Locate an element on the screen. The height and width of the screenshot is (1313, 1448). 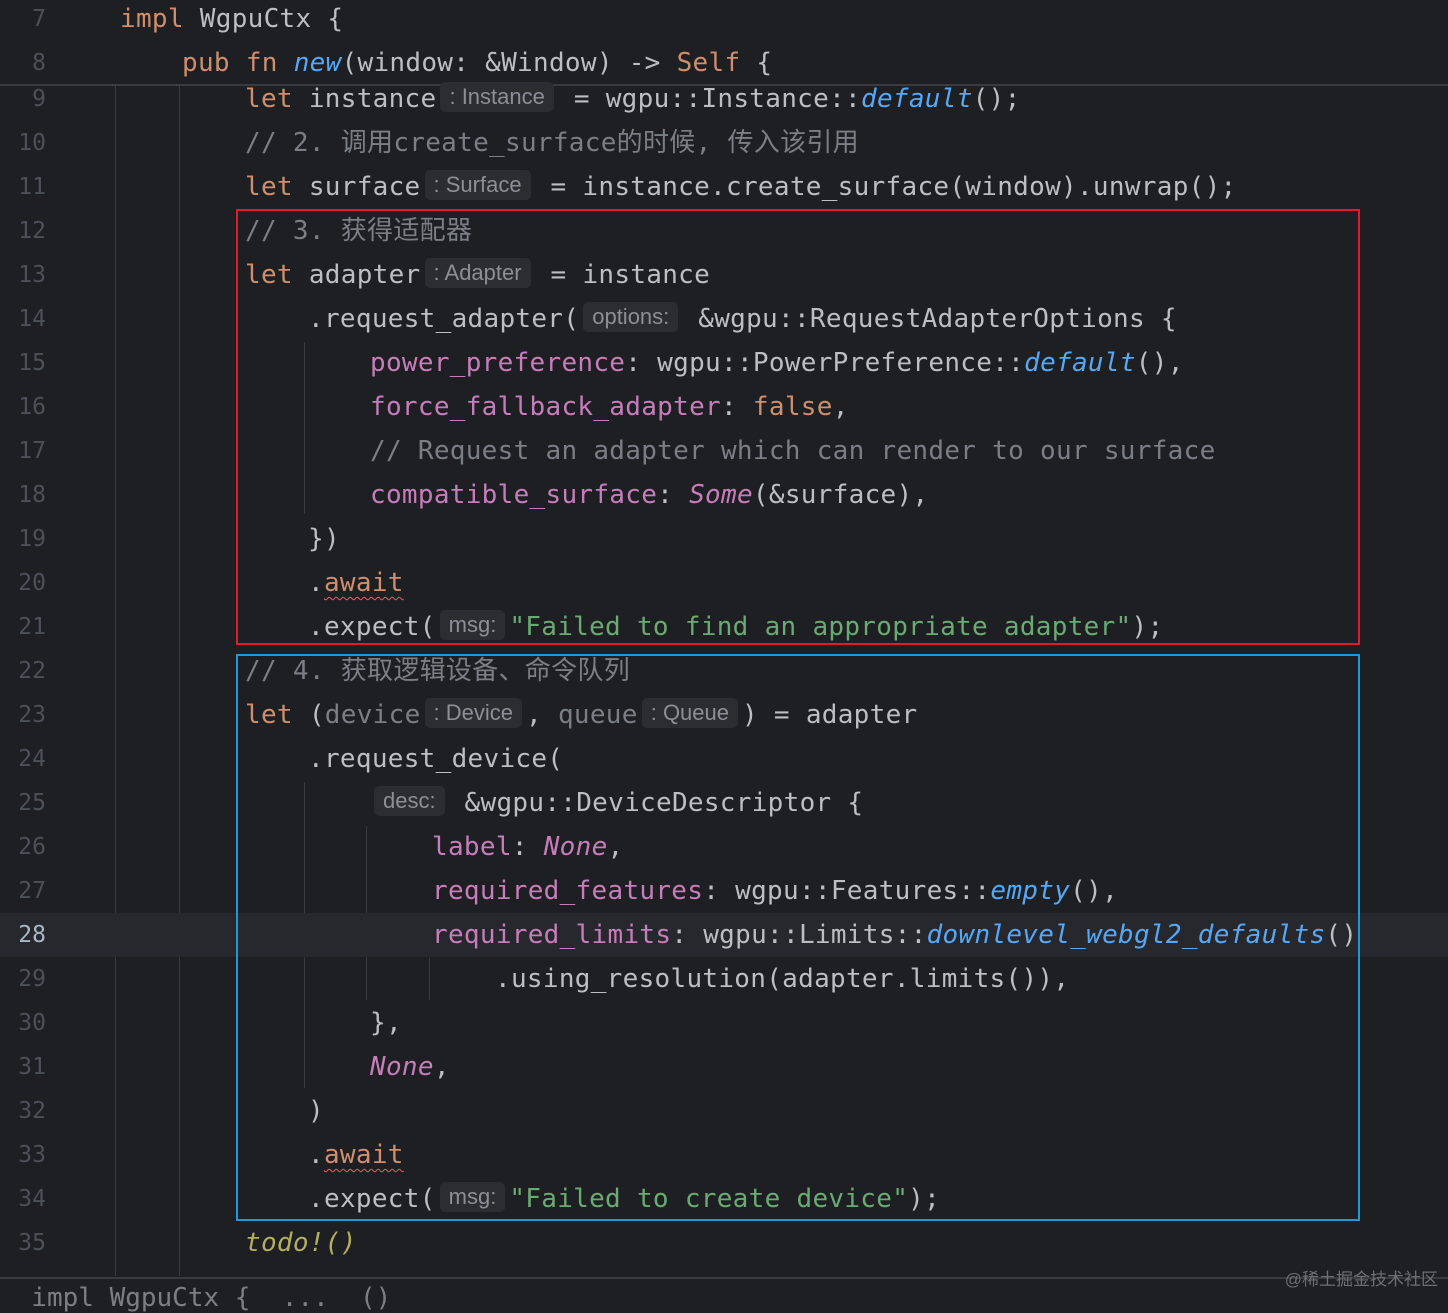
line-number: 27 is located at coordinates (32, 891).